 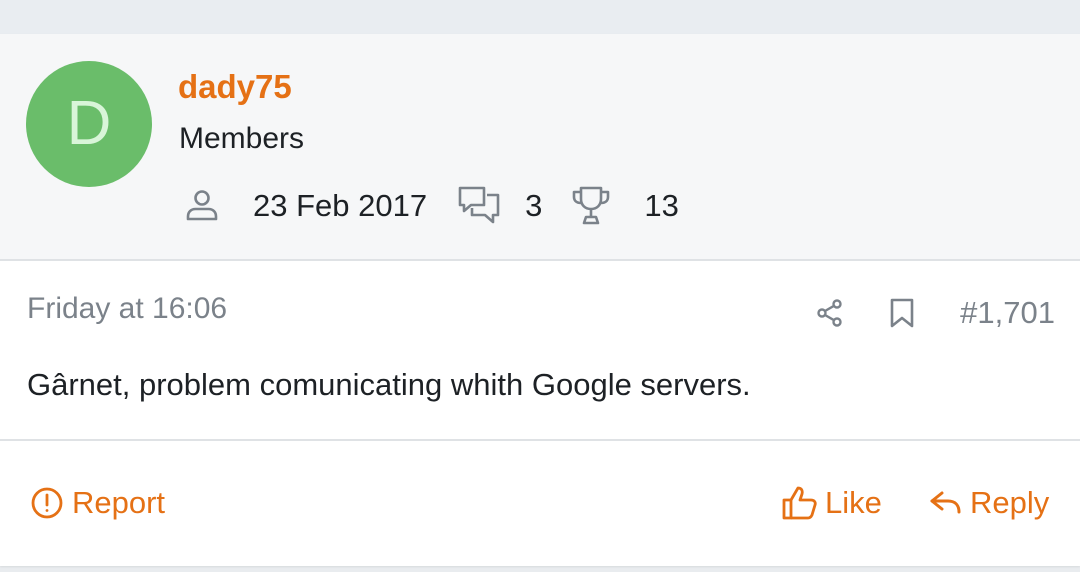 What do you see at coordinates (661, 205) in the screenshot?
I see `points-count: 13` at bounding box center [661, 205].